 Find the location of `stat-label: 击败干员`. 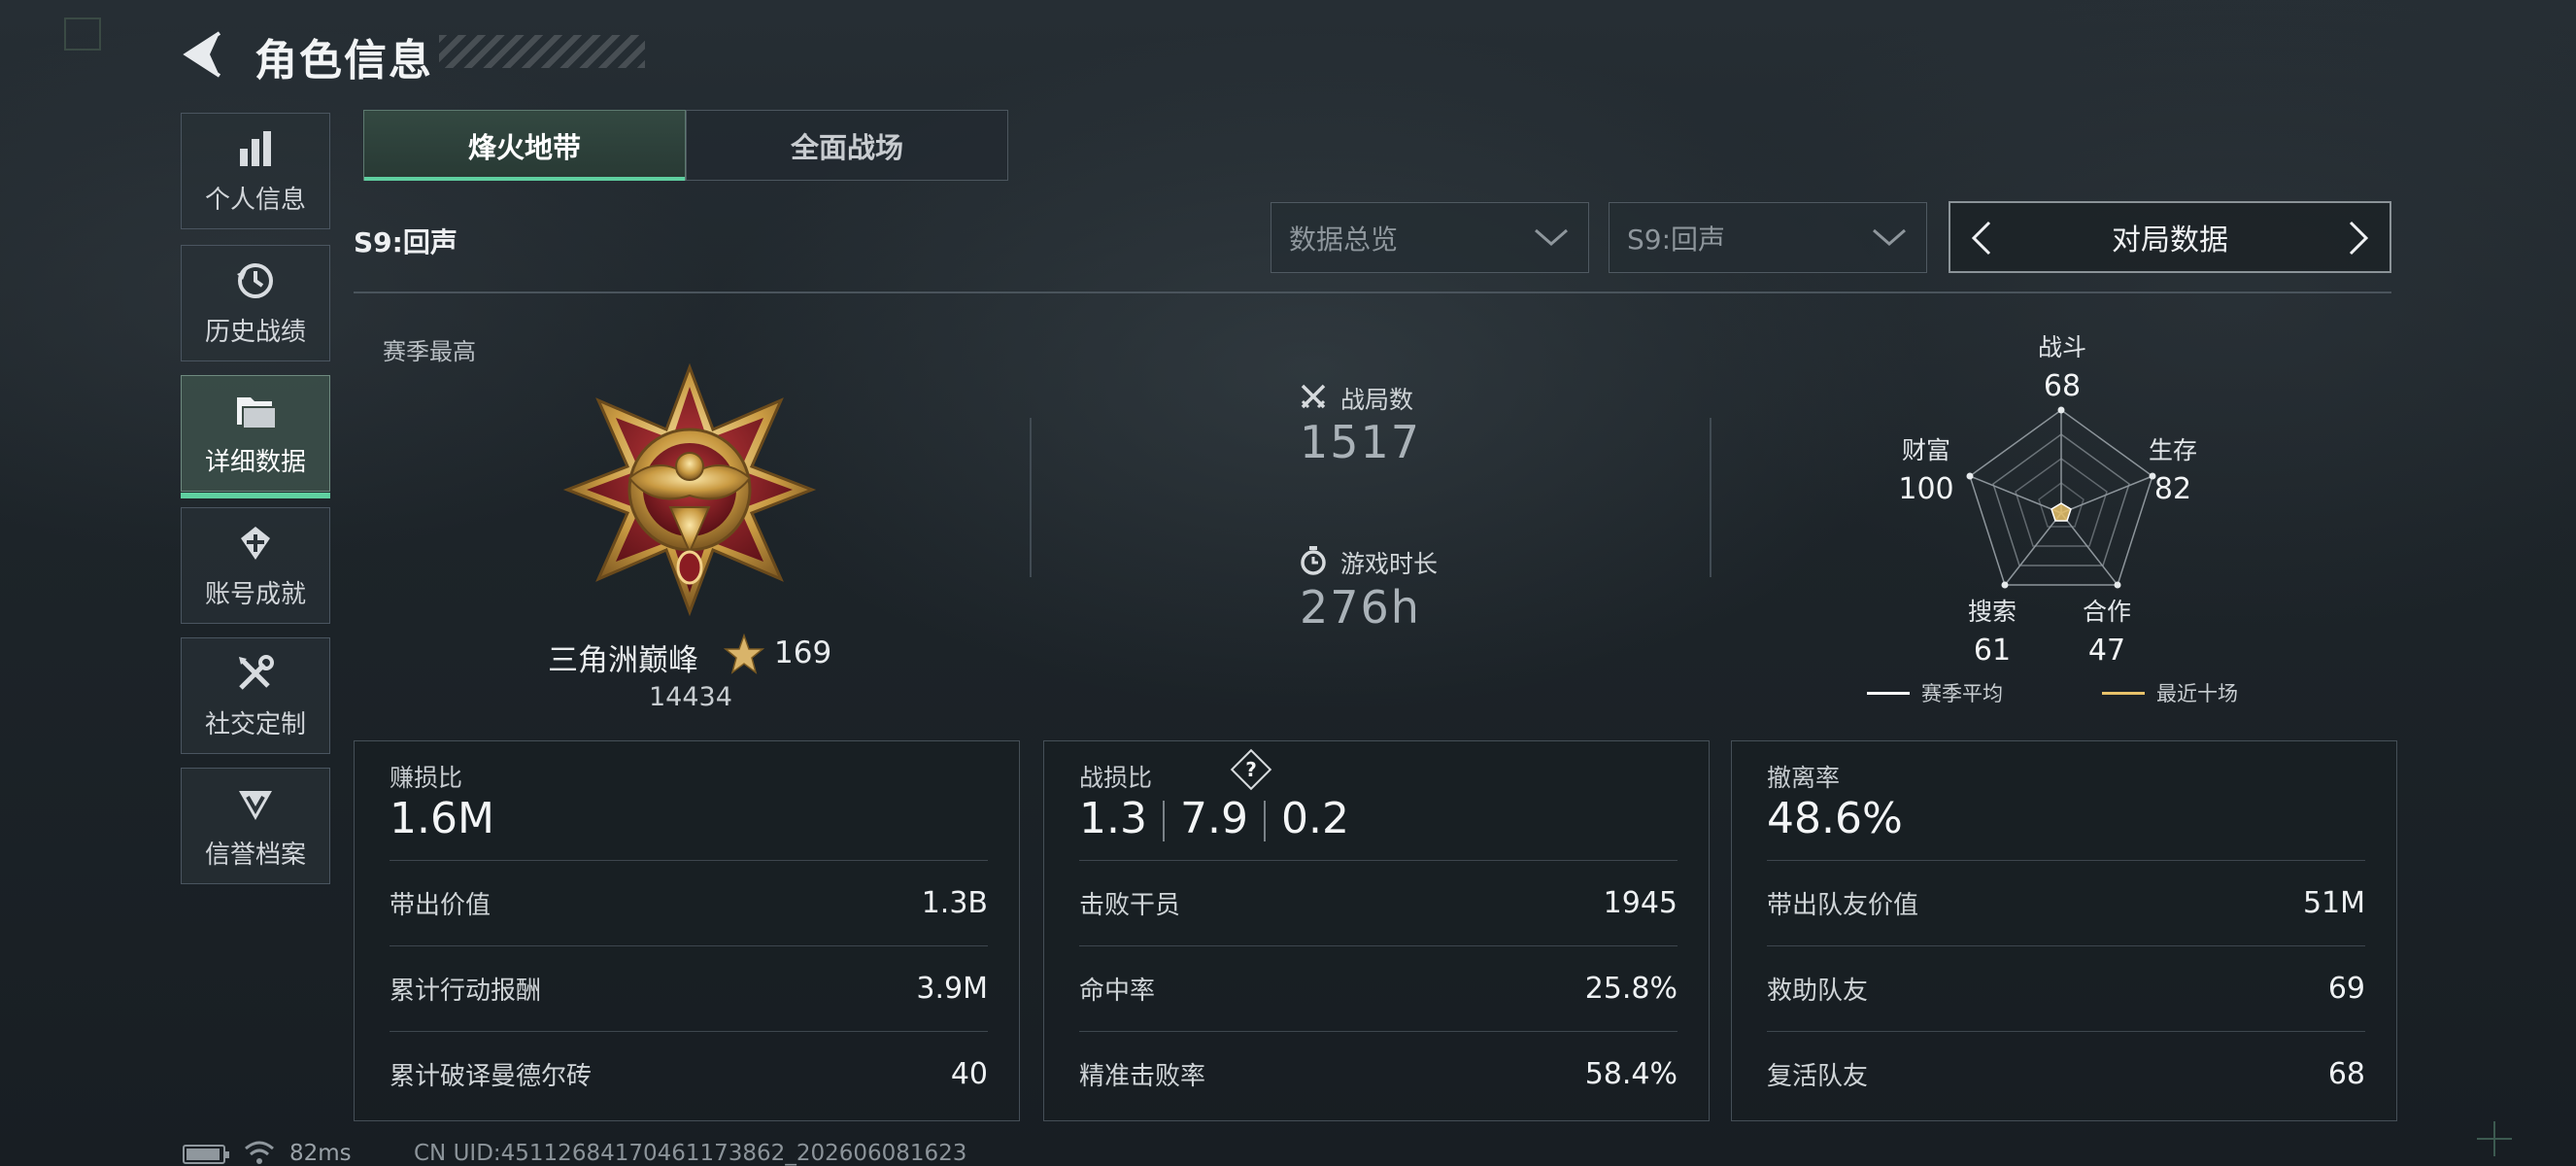

stat-label: 击败干员 is located at coordinates (1130, 905).